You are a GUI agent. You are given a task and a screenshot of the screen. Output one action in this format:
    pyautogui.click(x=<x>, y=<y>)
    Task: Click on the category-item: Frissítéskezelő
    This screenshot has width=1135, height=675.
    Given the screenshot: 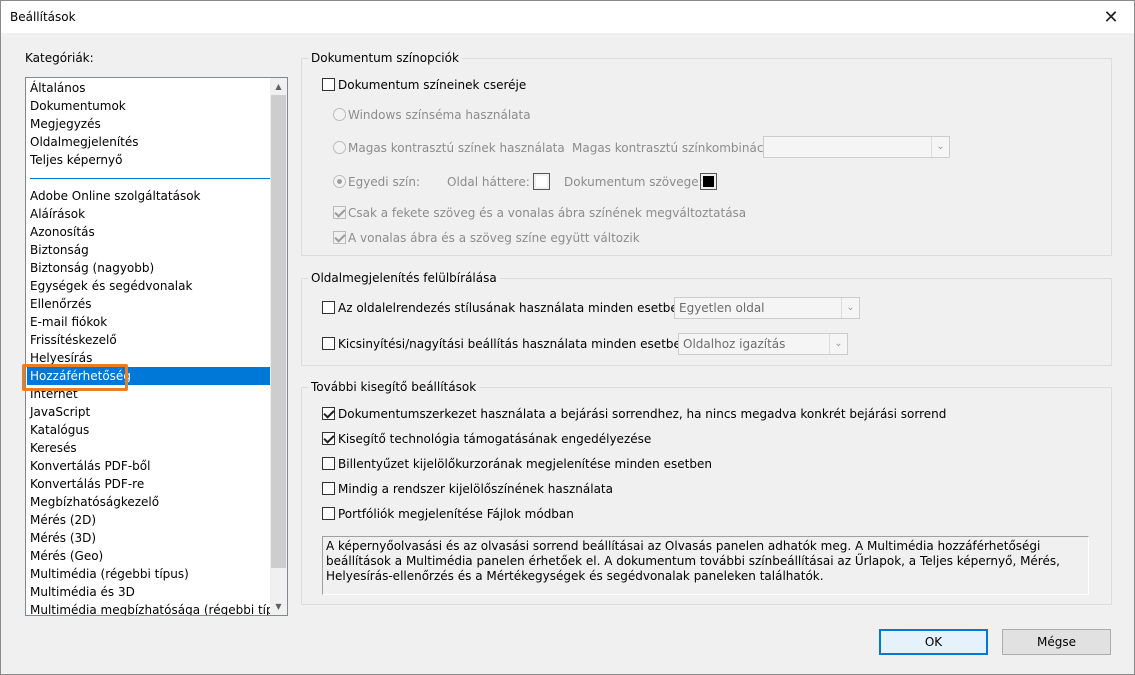 What is the action you would take?
    pyautogui.click(x=148, y=340)
    